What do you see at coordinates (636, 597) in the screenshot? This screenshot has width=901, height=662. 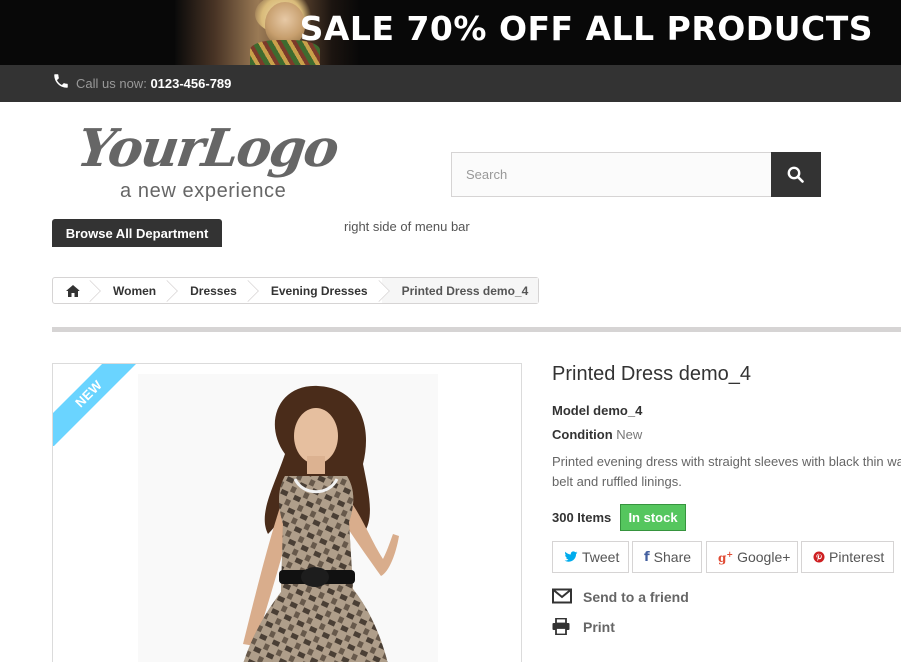 I see `send-to-friend-label: Send to a friend` at bounding box center [636, 597].